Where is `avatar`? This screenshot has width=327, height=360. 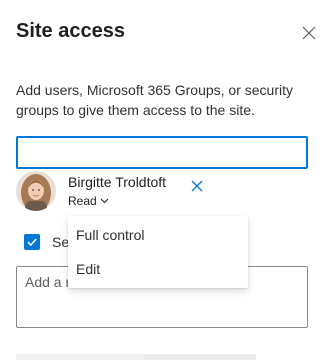
avatar is located at coordinates (36, 191).